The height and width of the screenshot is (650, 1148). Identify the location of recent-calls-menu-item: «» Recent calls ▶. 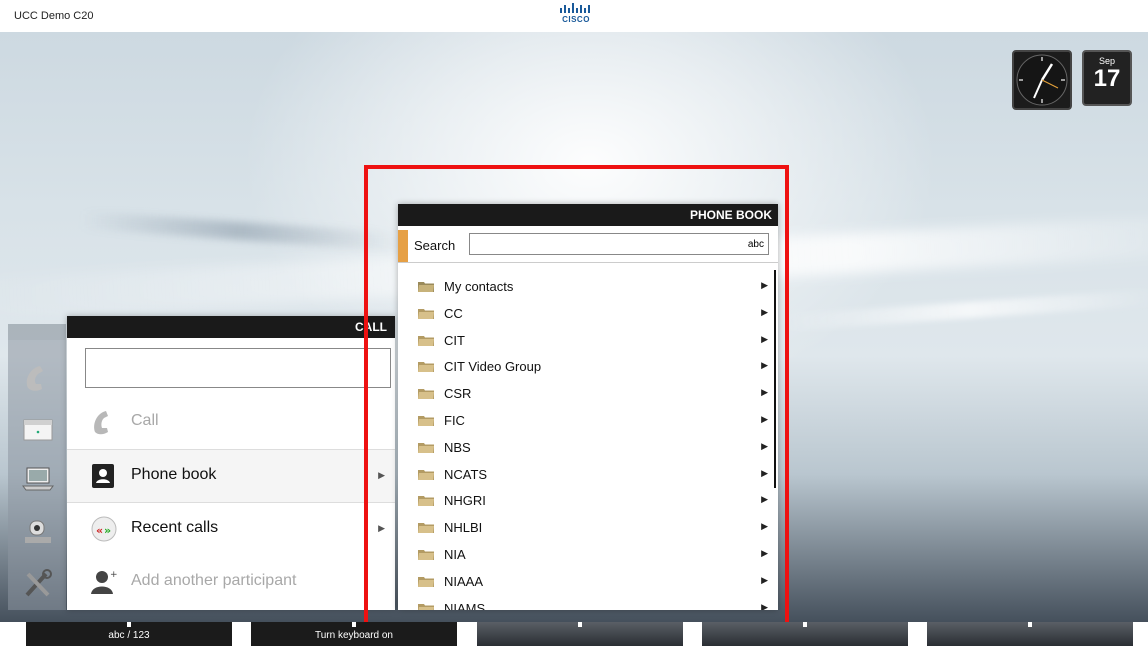
(231, 529).